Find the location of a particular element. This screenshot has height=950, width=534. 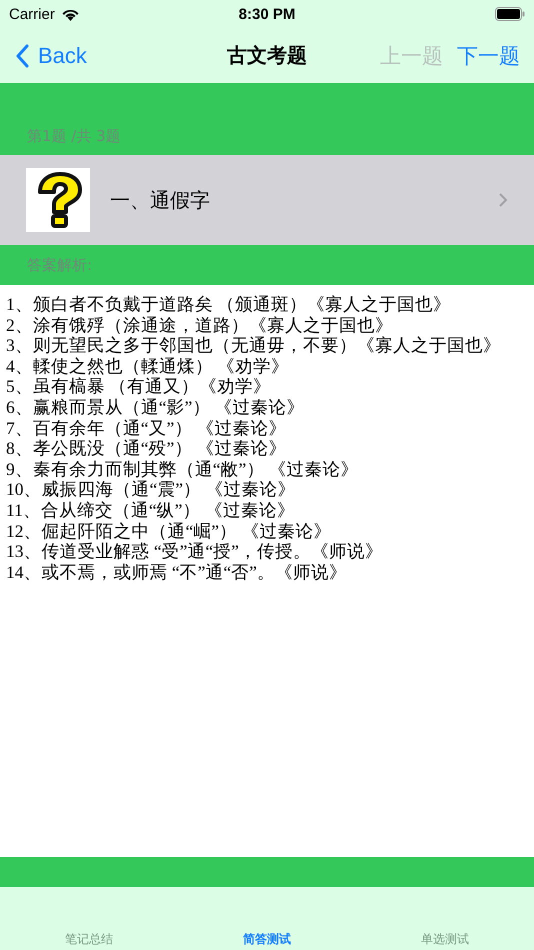

answer-line: 8、孝公既没（通“殁”） 《过秦论》 is located at coordinates (147, 448).